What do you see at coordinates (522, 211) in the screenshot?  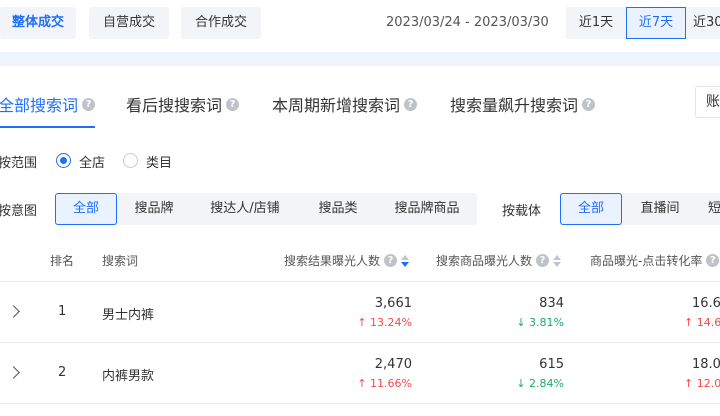 I see `carrier-label: 按载体` at bounding box center [522, 211].